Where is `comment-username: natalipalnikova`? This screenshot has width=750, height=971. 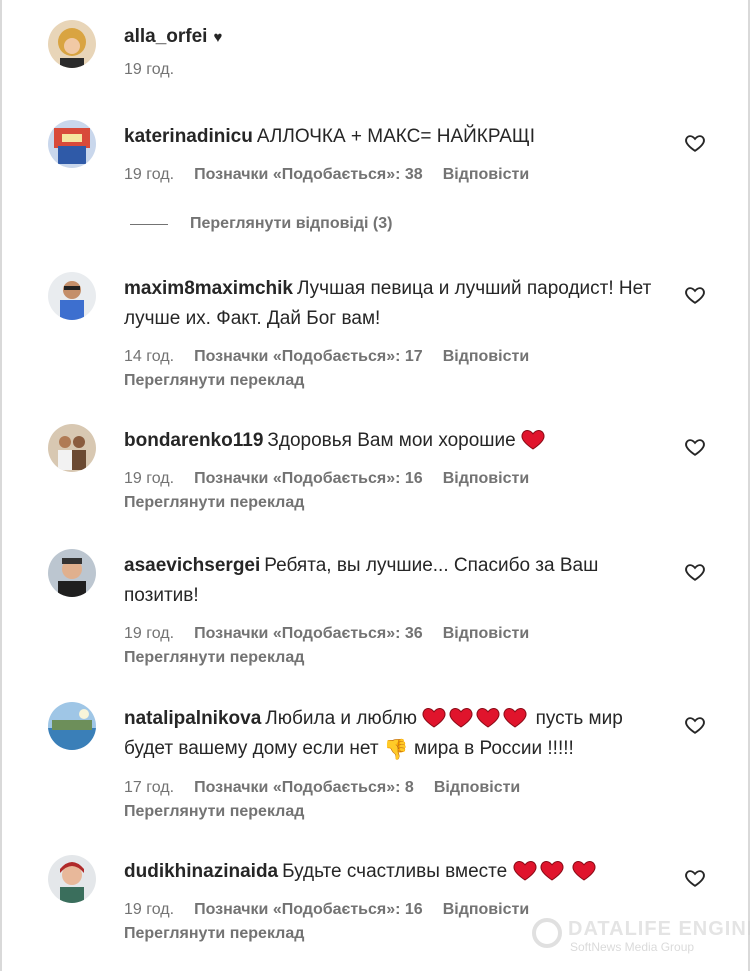
comment-username: natalipalnikova is located at coordinates (192, 718).